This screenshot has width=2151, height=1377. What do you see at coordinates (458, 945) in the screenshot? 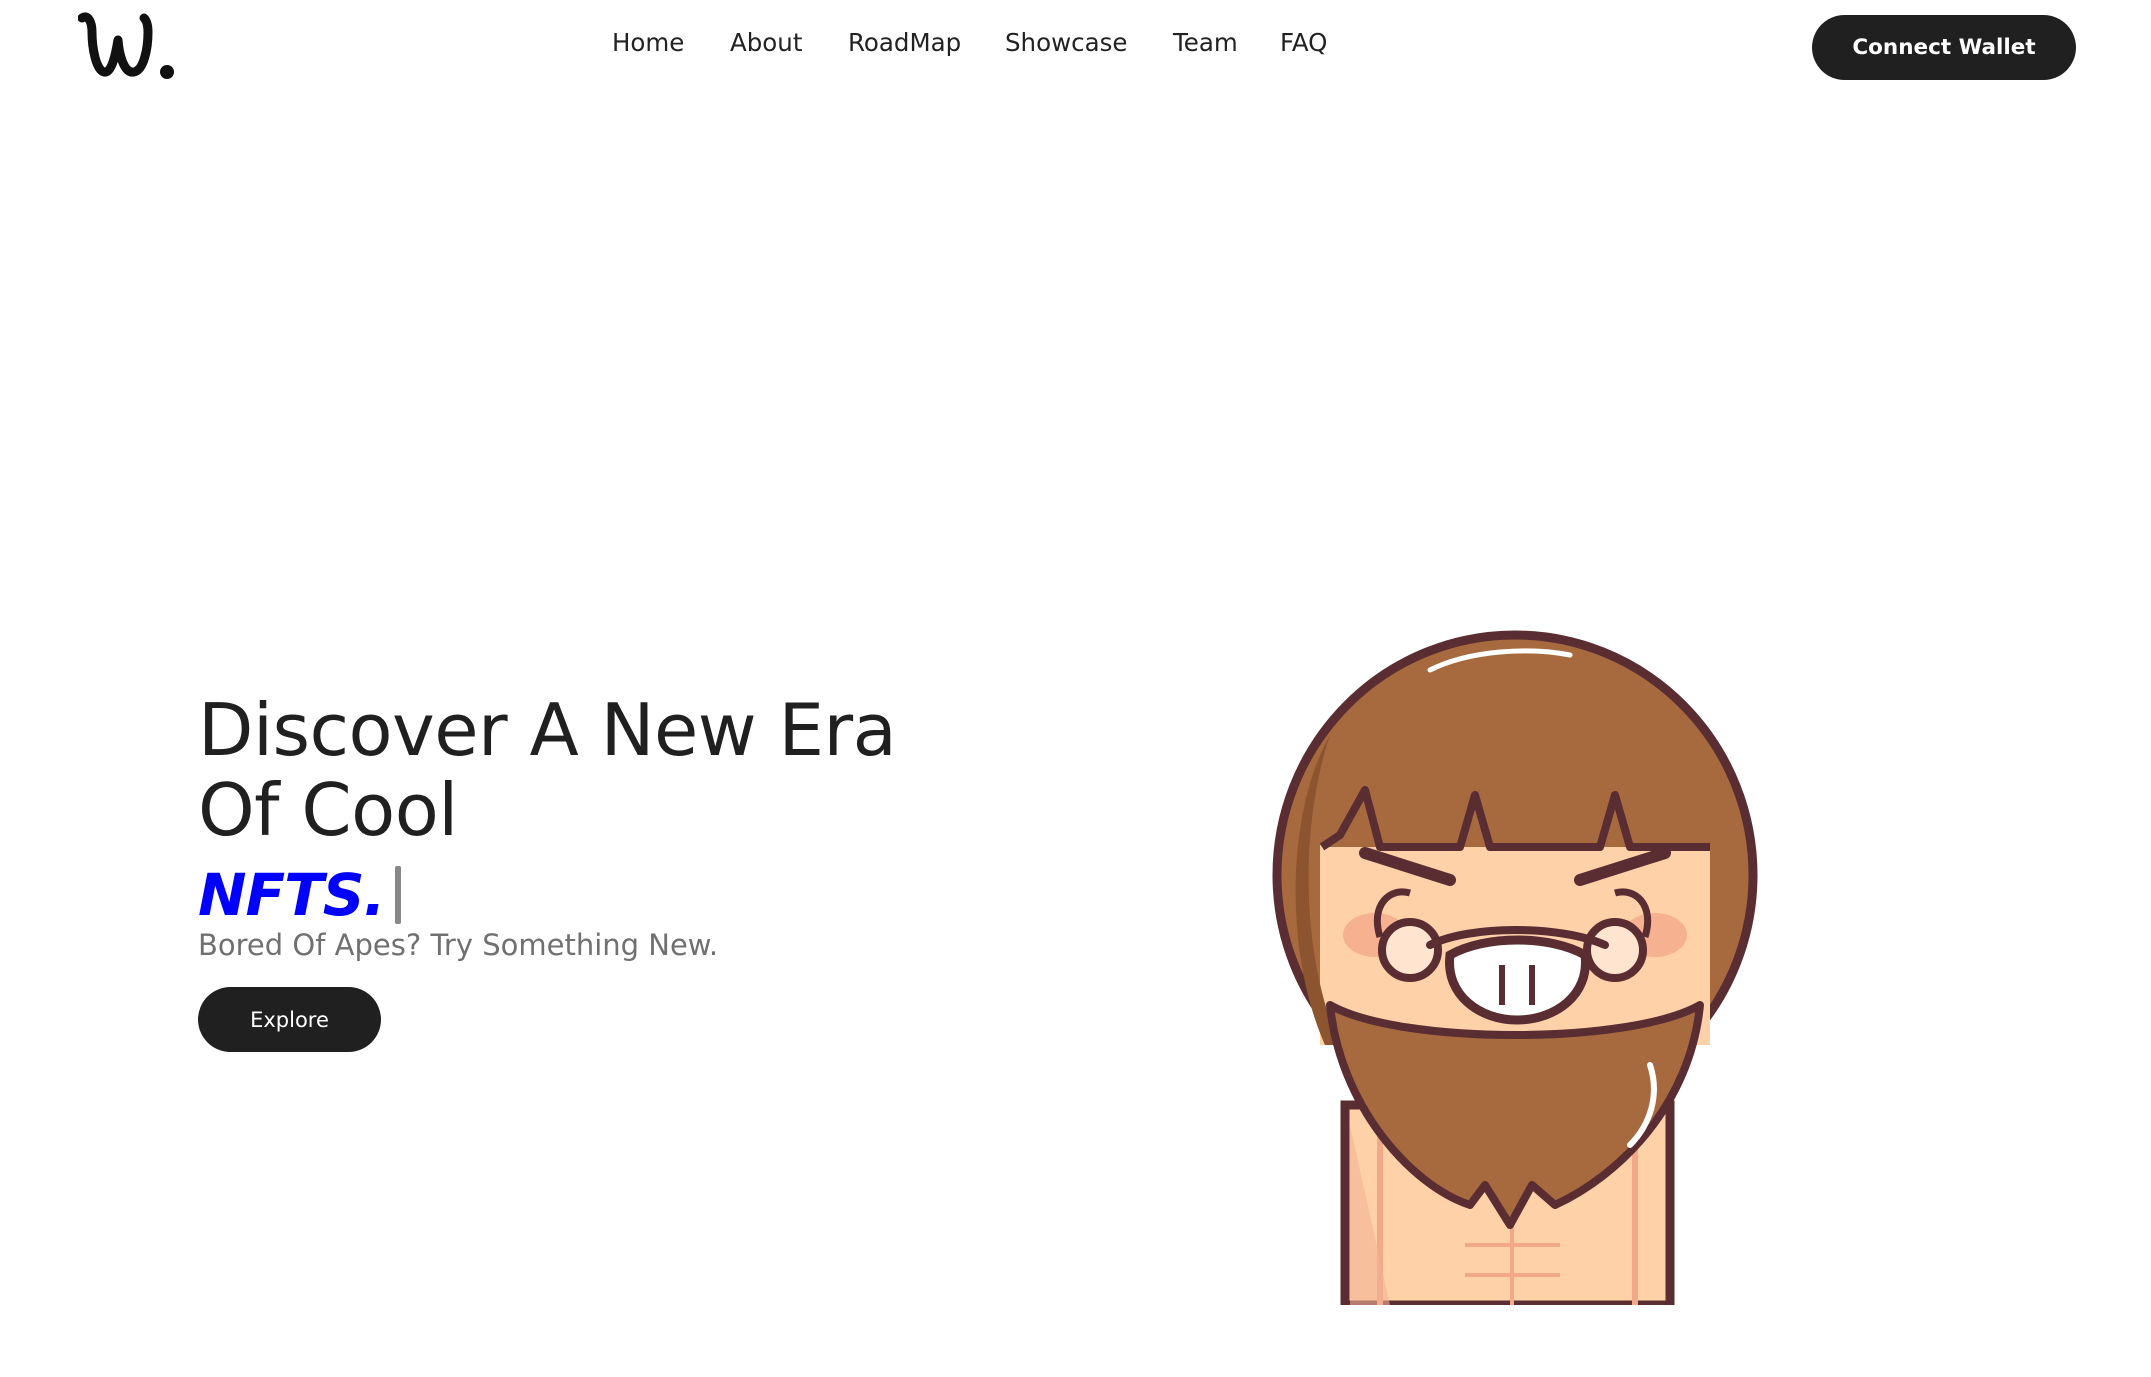
I see `hero-subtitle: Bored Of Apes? Try Something New.` at bounding box center [458, 945].